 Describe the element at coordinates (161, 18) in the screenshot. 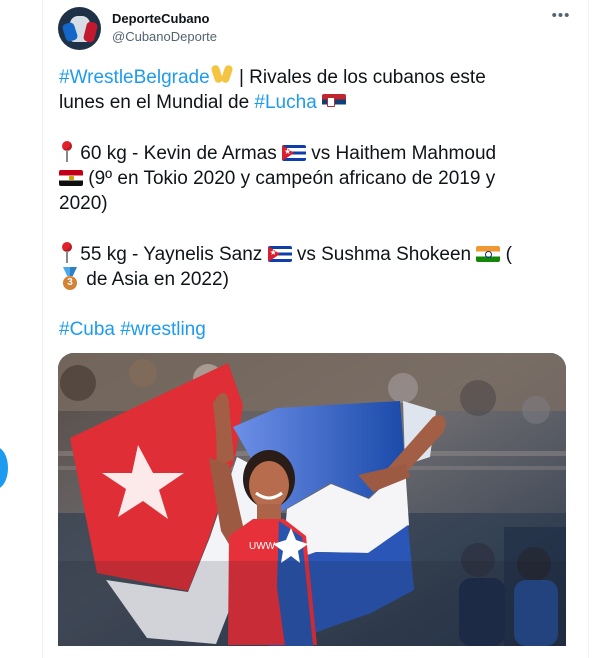

I see `display-name: DeporteCubano` at that location.